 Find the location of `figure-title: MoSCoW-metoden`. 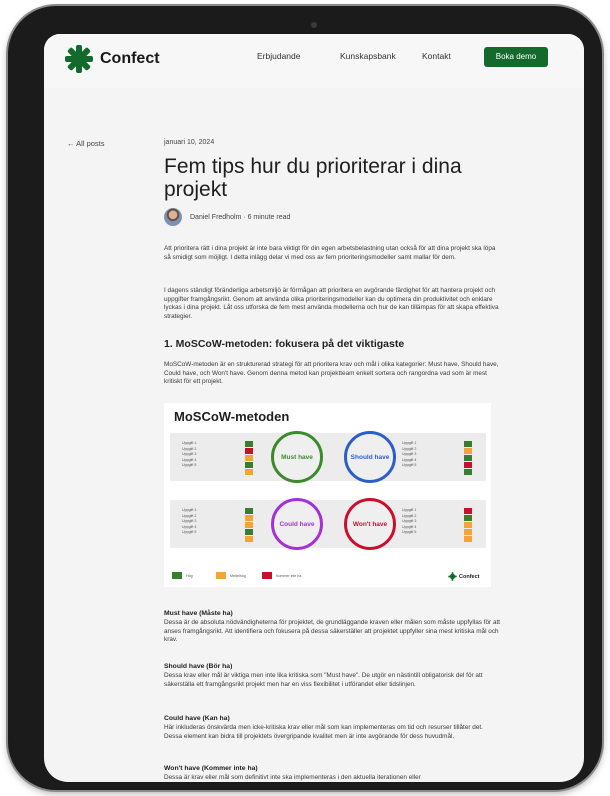

figure-title: MoSCoW-metoden is located at coordinates (232, 416).